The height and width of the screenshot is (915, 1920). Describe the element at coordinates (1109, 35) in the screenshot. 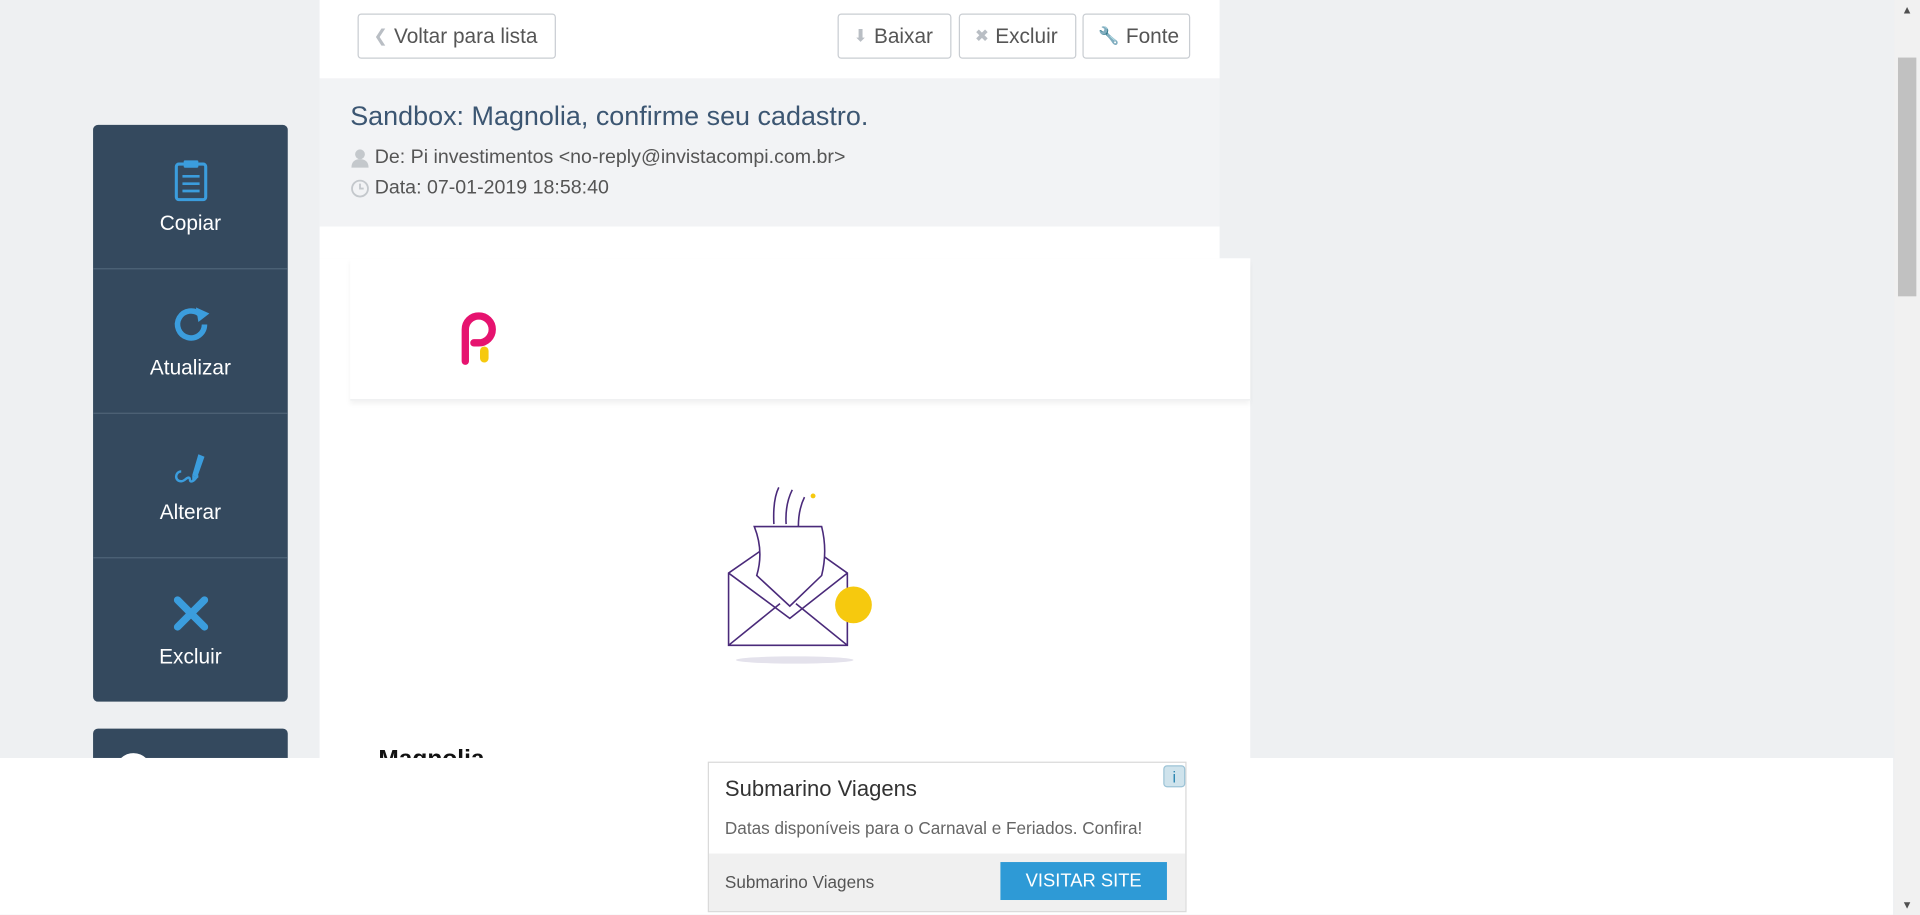

I see `wrench-icon: 🔧` at that location.